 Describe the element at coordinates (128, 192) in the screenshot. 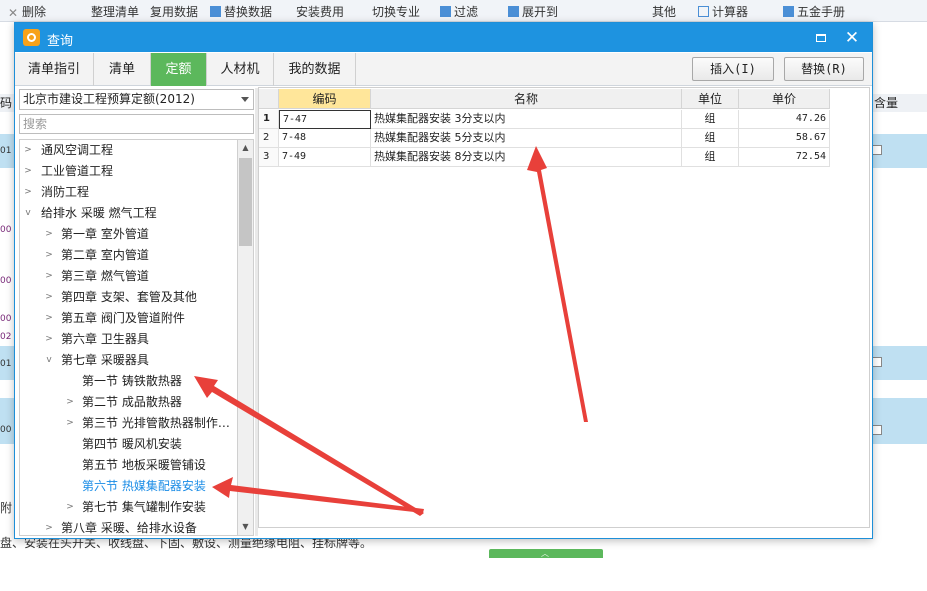

I see `tree-item: > 消防工程` at that location.